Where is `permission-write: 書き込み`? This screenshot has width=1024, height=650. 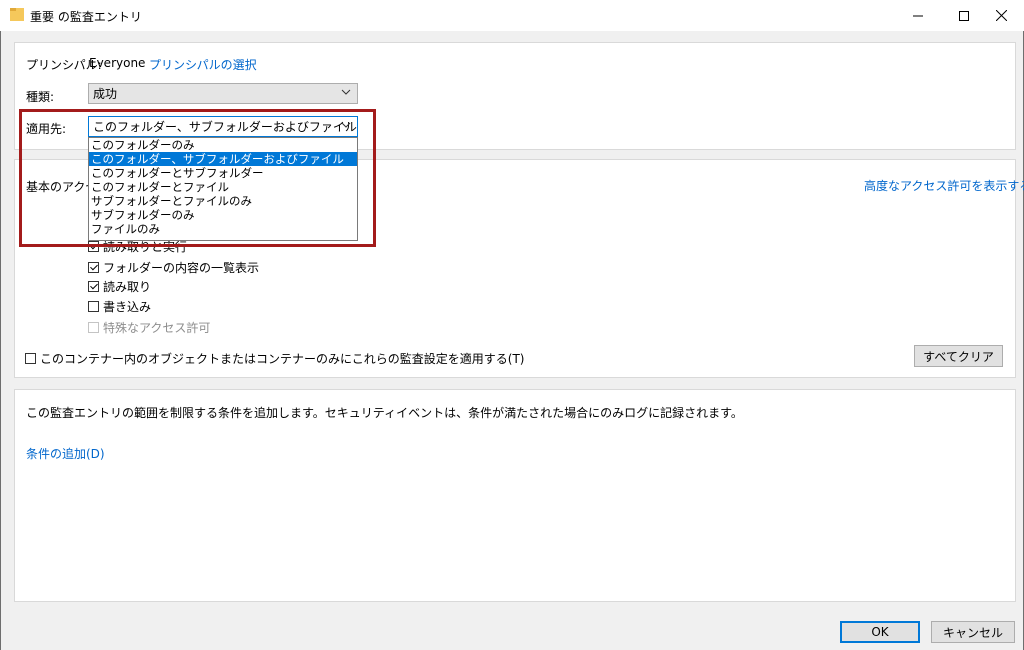
permission-write: 書き込み is located at coordinates (119, 306).